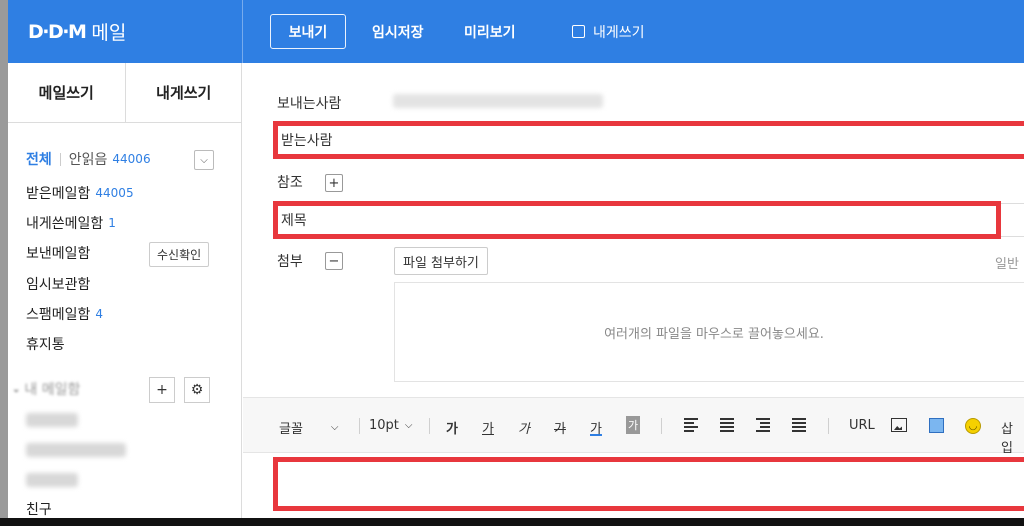 This screenshot has height=526, width=1024. What do you see at coordinates (308, 31) in the screenshot?
I see `send-button: 보내기` at bounding box center [308, 31].